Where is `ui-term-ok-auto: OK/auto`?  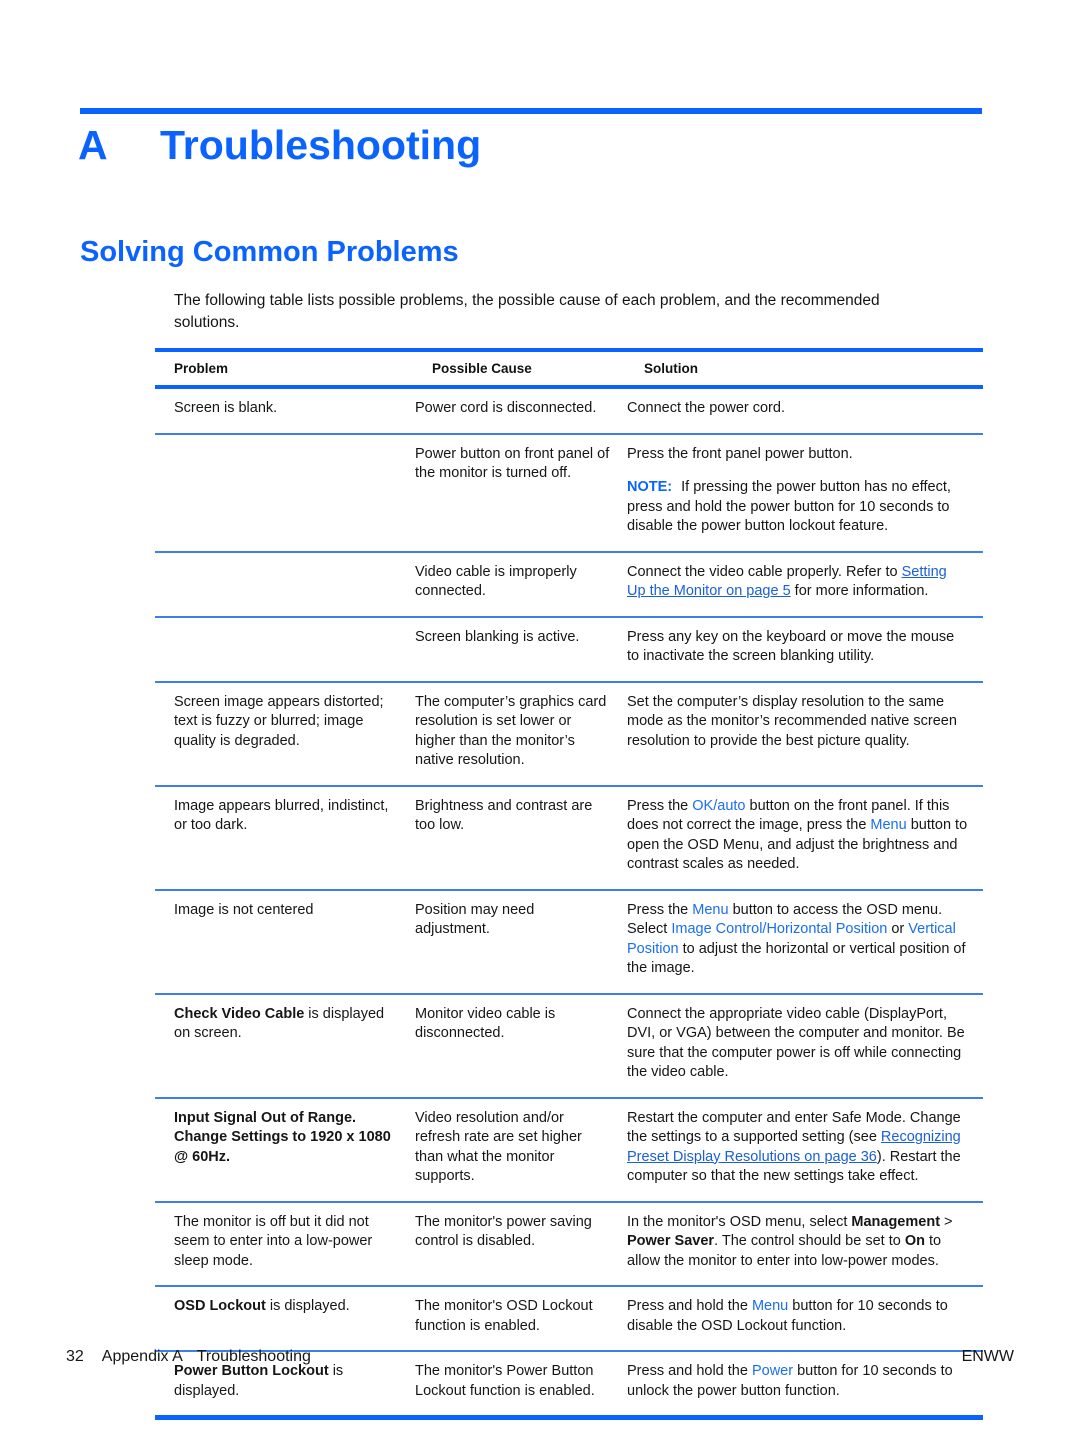
ui-term-ok-auto: OK/auto is located at coordinates (719, 805).